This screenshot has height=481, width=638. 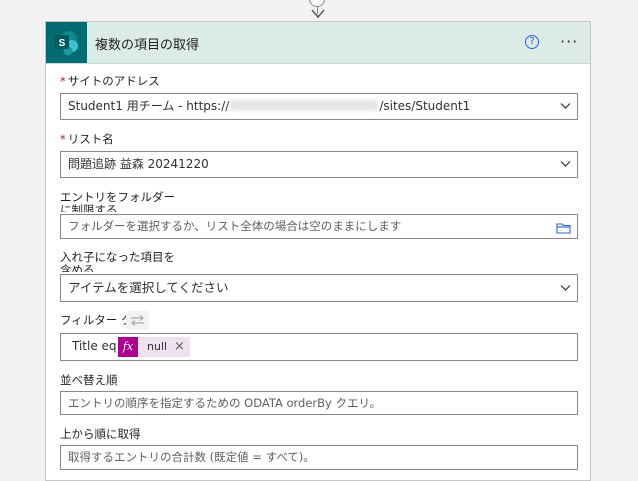 I want to click on list-name-dropdown: 問題追跡 益森 20241220, so click(x=319, y=164).